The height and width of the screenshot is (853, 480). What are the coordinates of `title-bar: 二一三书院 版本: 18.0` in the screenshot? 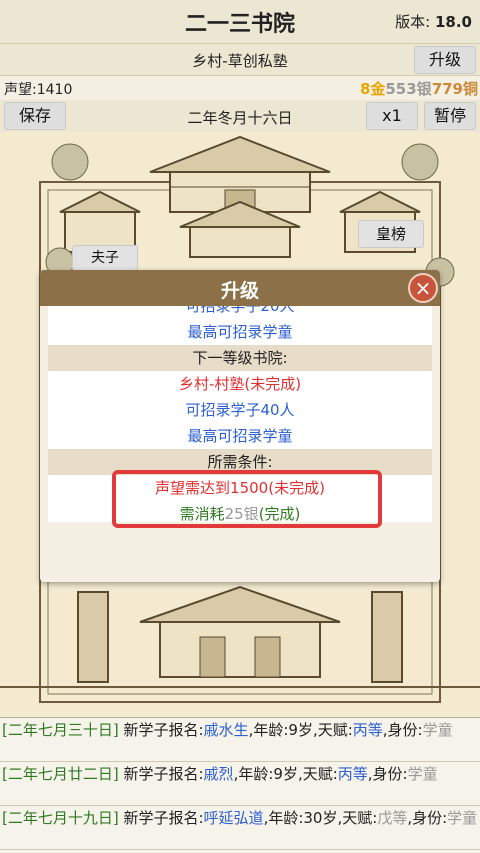 It's located at (240, 22).